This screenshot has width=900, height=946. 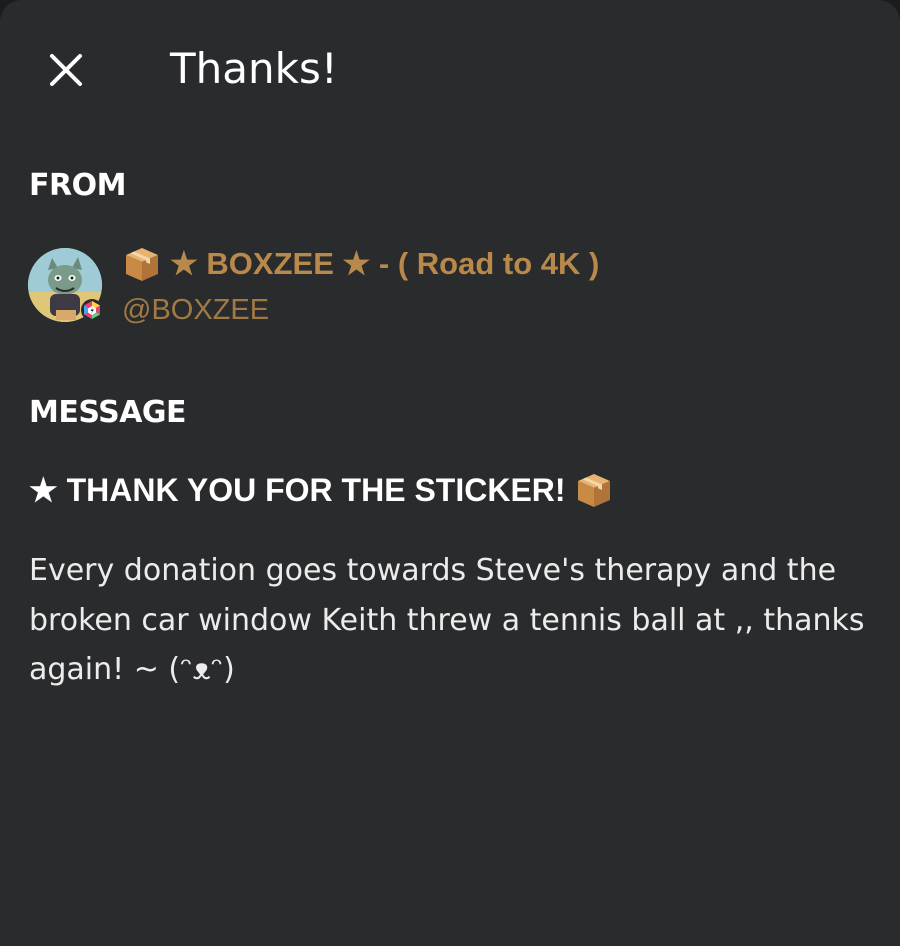 I want to click on message-label: MESSAGE, so click(x=108, y=412).